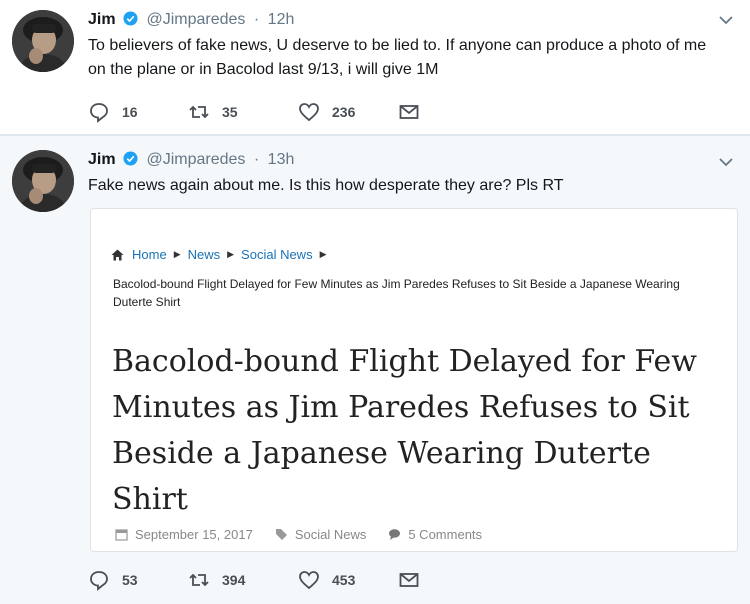 Image resolution: width=750 pixels, height=604 pixels. What do you see at coordinates (149, 254) in the screenshot?
I see `breadcrumb-home: Home` at bounding box center [149, 254].